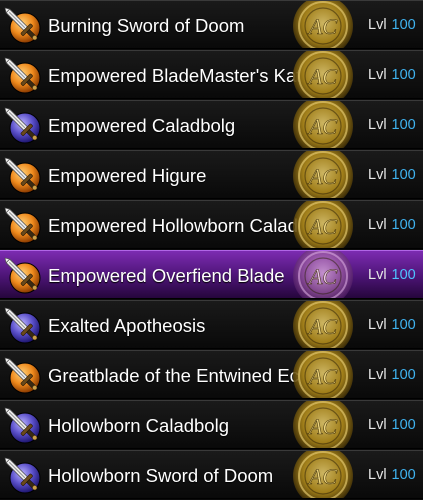 This screenshot has height=500, width=423. I want to click on list-item: Exalted Apotheosis AC Lvl 100, so click(211, 324).